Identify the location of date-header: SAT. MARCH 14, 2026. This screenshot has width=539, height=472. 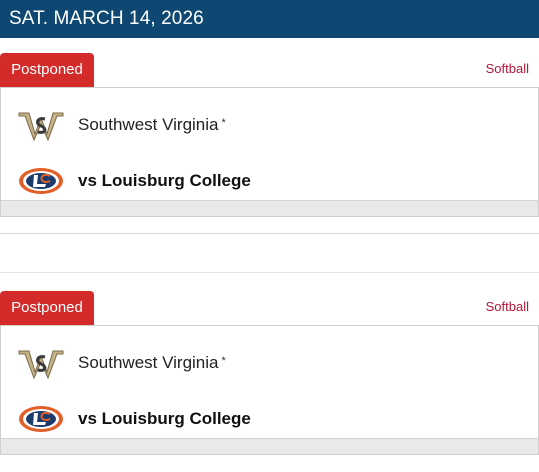
(269, 19).